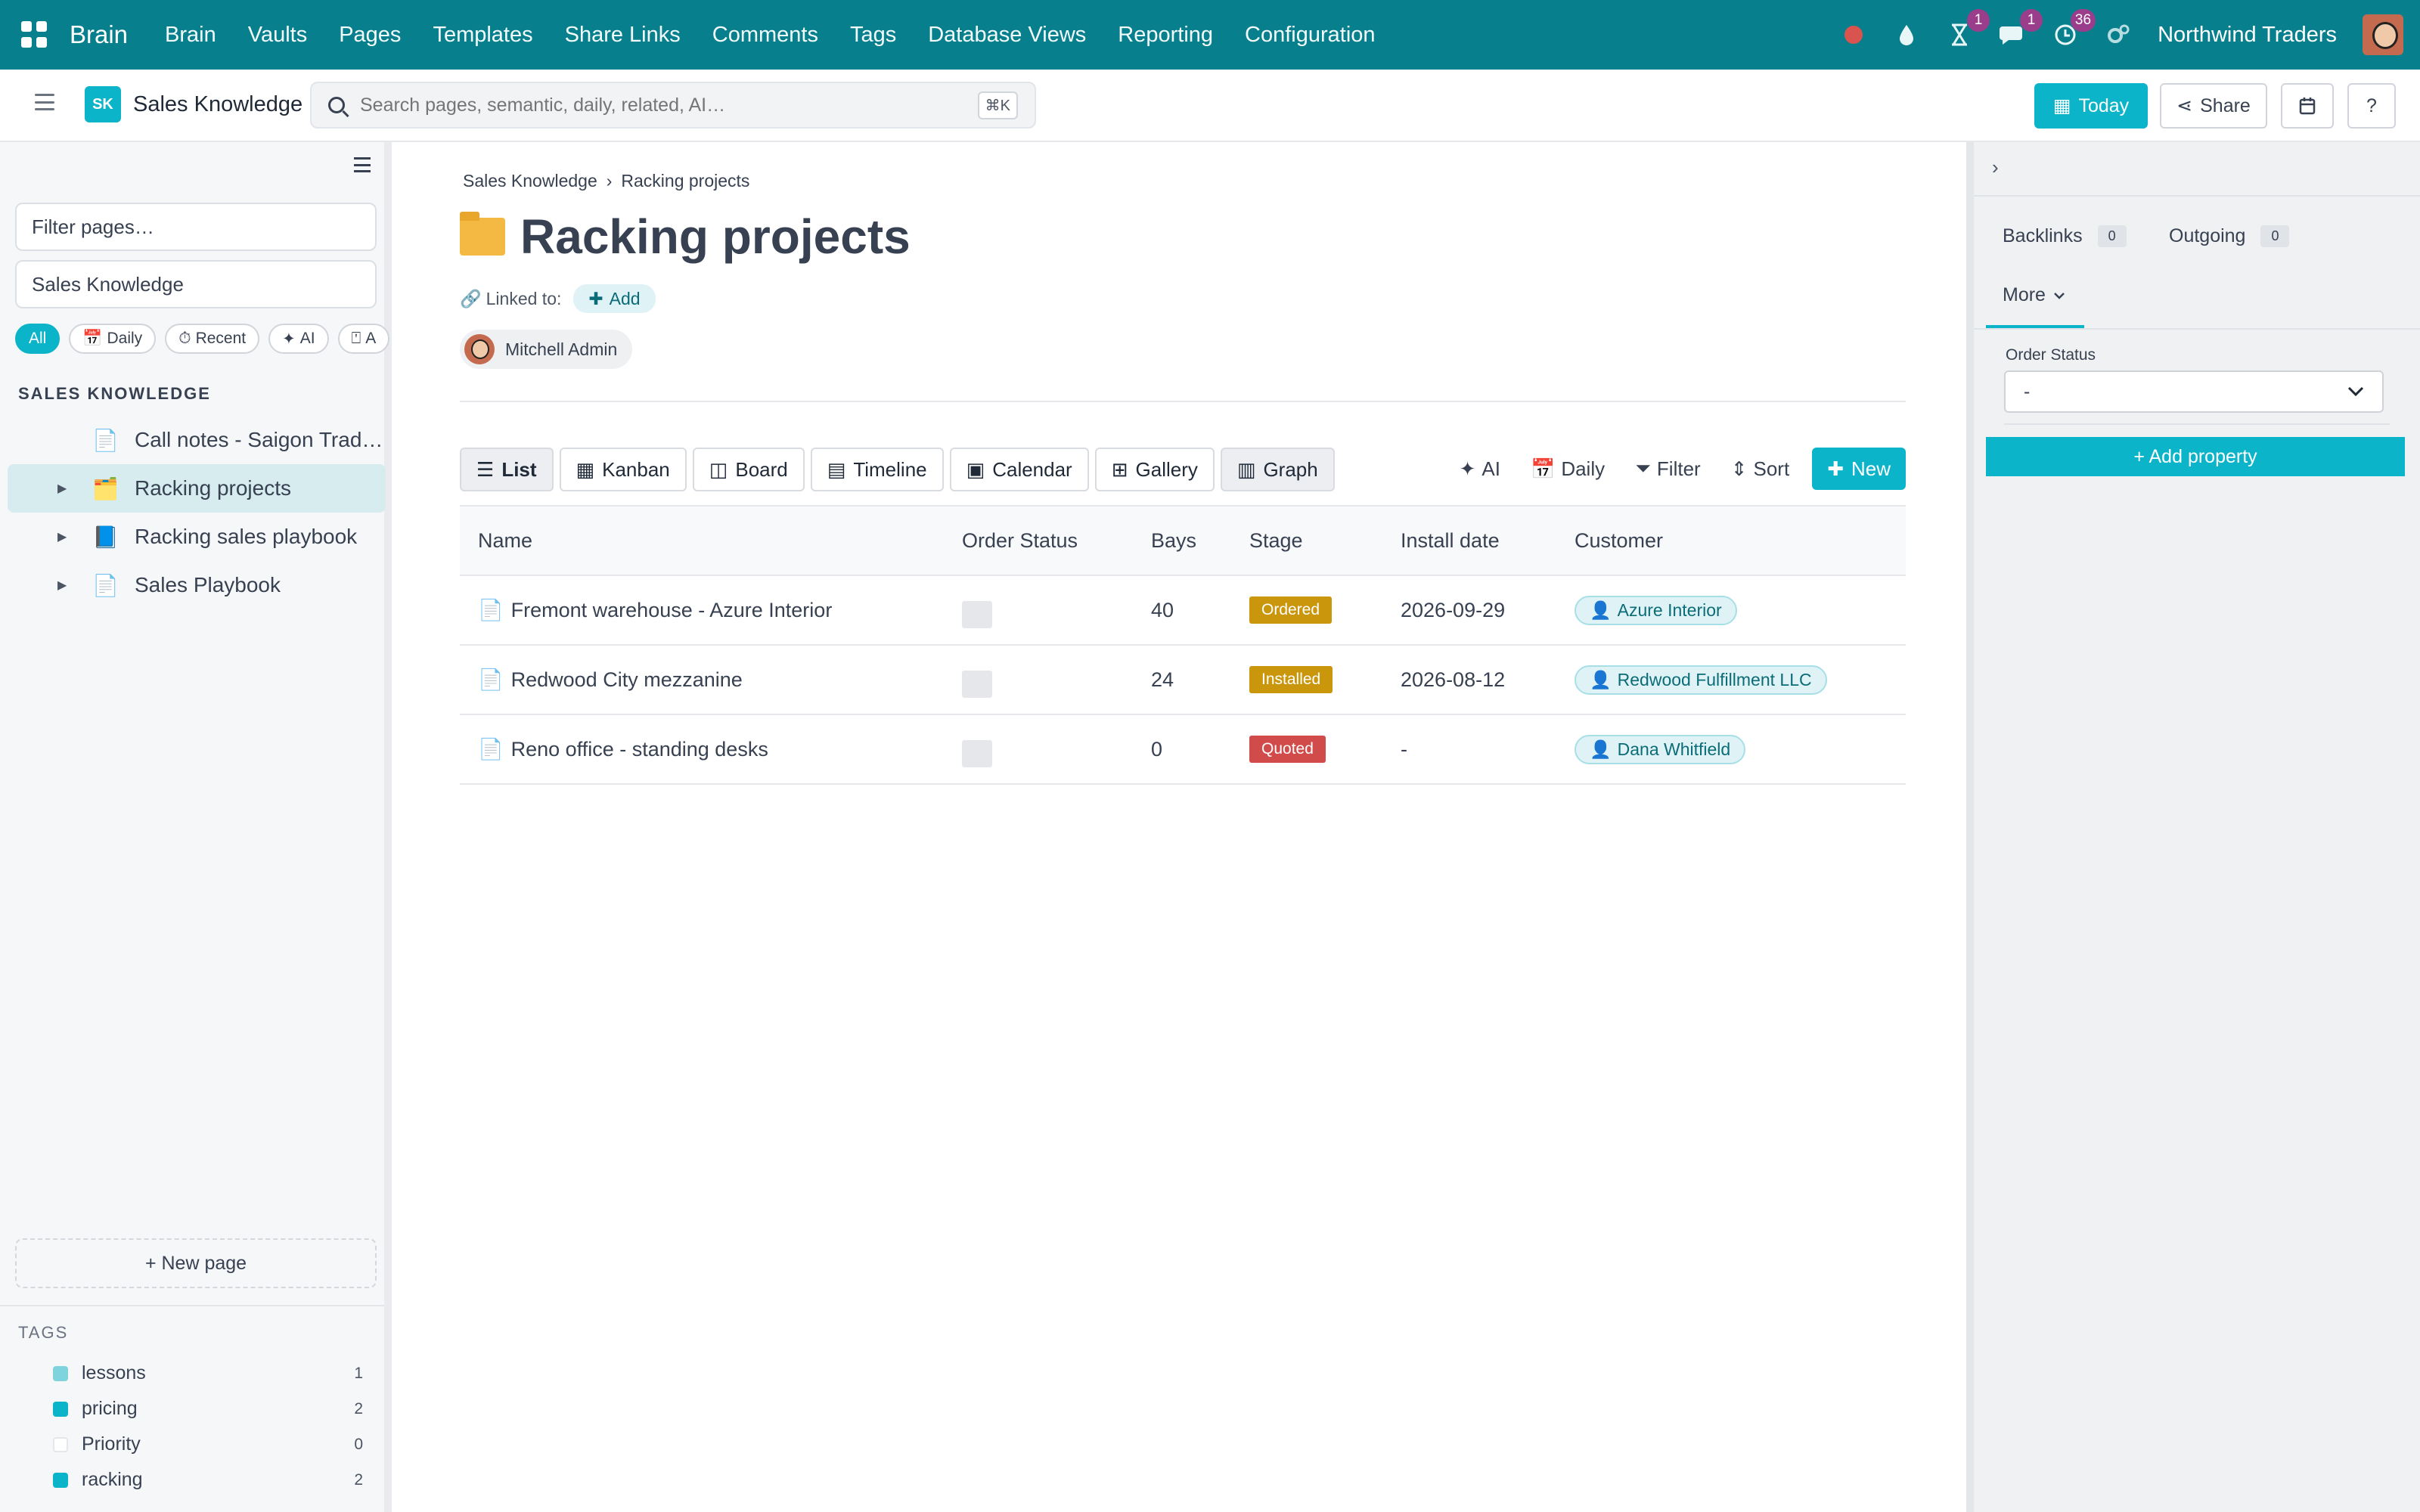 The width and height of the screenshot is (2420, 1512). I want to click on cell-install-date: 2026-09-29, so click(1469, 610).